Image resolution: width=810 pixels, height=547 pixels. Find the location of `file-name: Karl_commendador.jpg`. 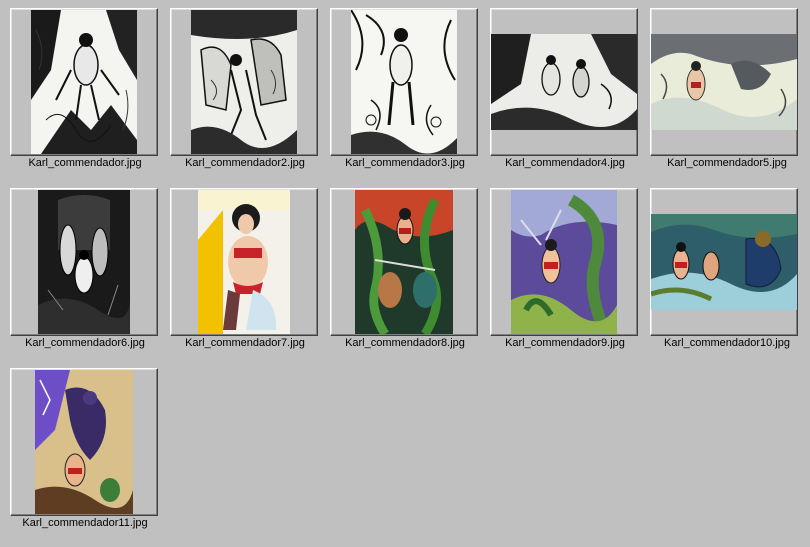

file-name: Karl_commendador.jpg is located at coordinates (85, 163).